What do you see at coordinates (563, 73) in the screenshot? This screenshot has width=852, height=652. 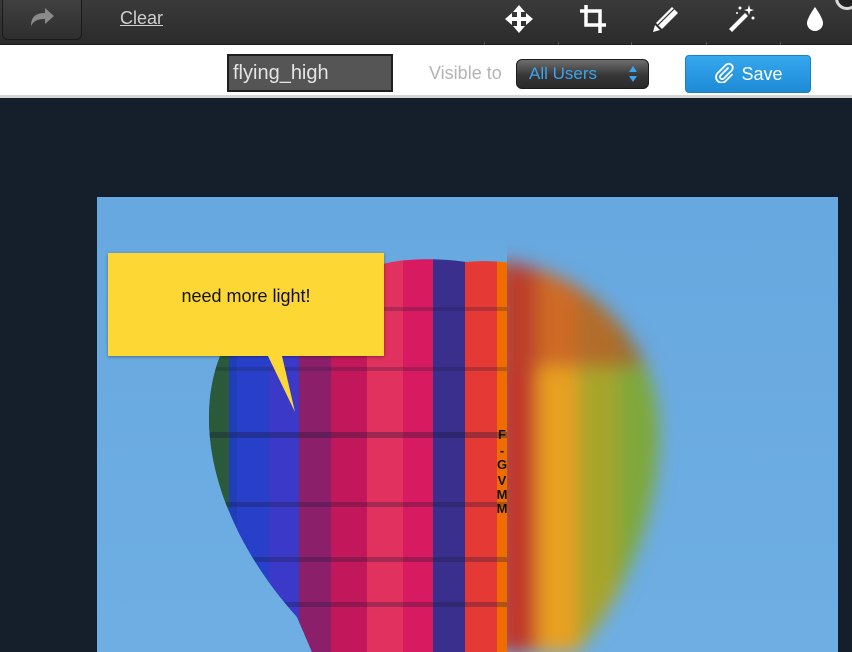 I see `visibility-selected-value: All Users` at bounding box center [563, 73].